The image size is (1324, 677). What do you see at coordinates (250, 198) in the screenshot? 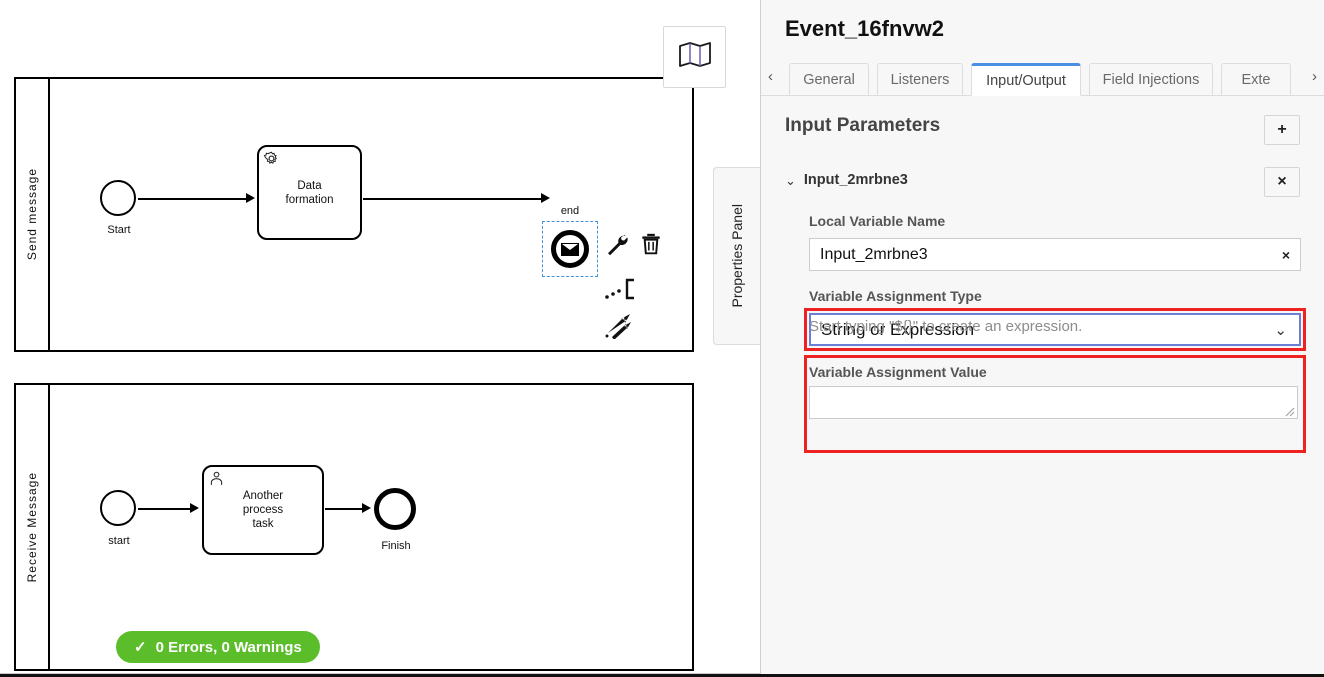
I see `sequence-flow-arrowhead` at bounding box center [250, 198].